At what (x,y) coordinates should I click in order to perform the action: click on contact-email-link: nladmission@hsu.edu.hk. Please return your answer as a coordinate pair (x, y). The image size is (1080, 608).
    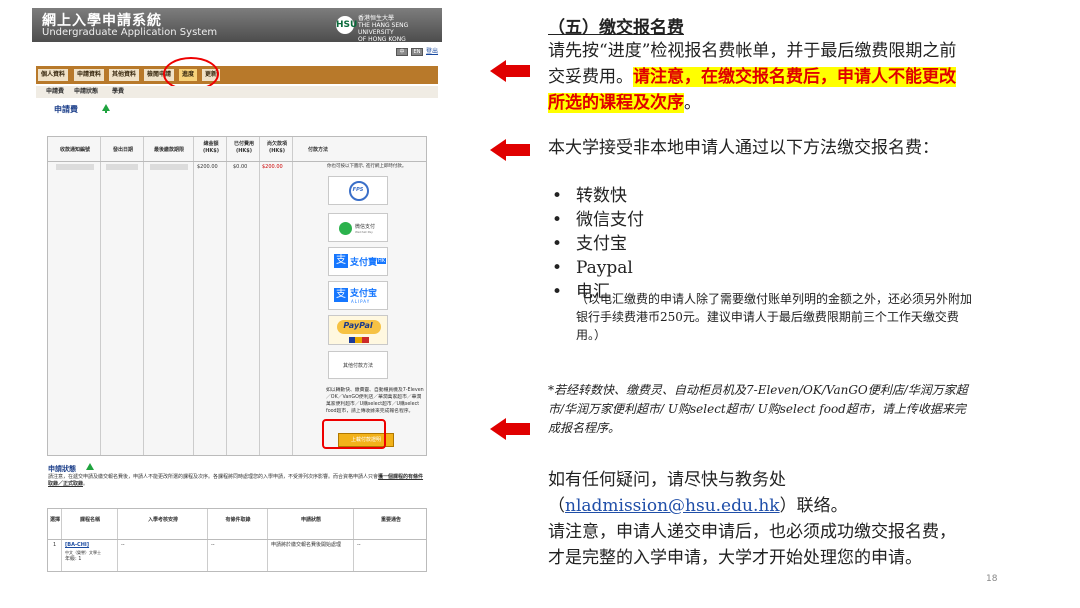
    Looking at the image, I should click on (672, 506).